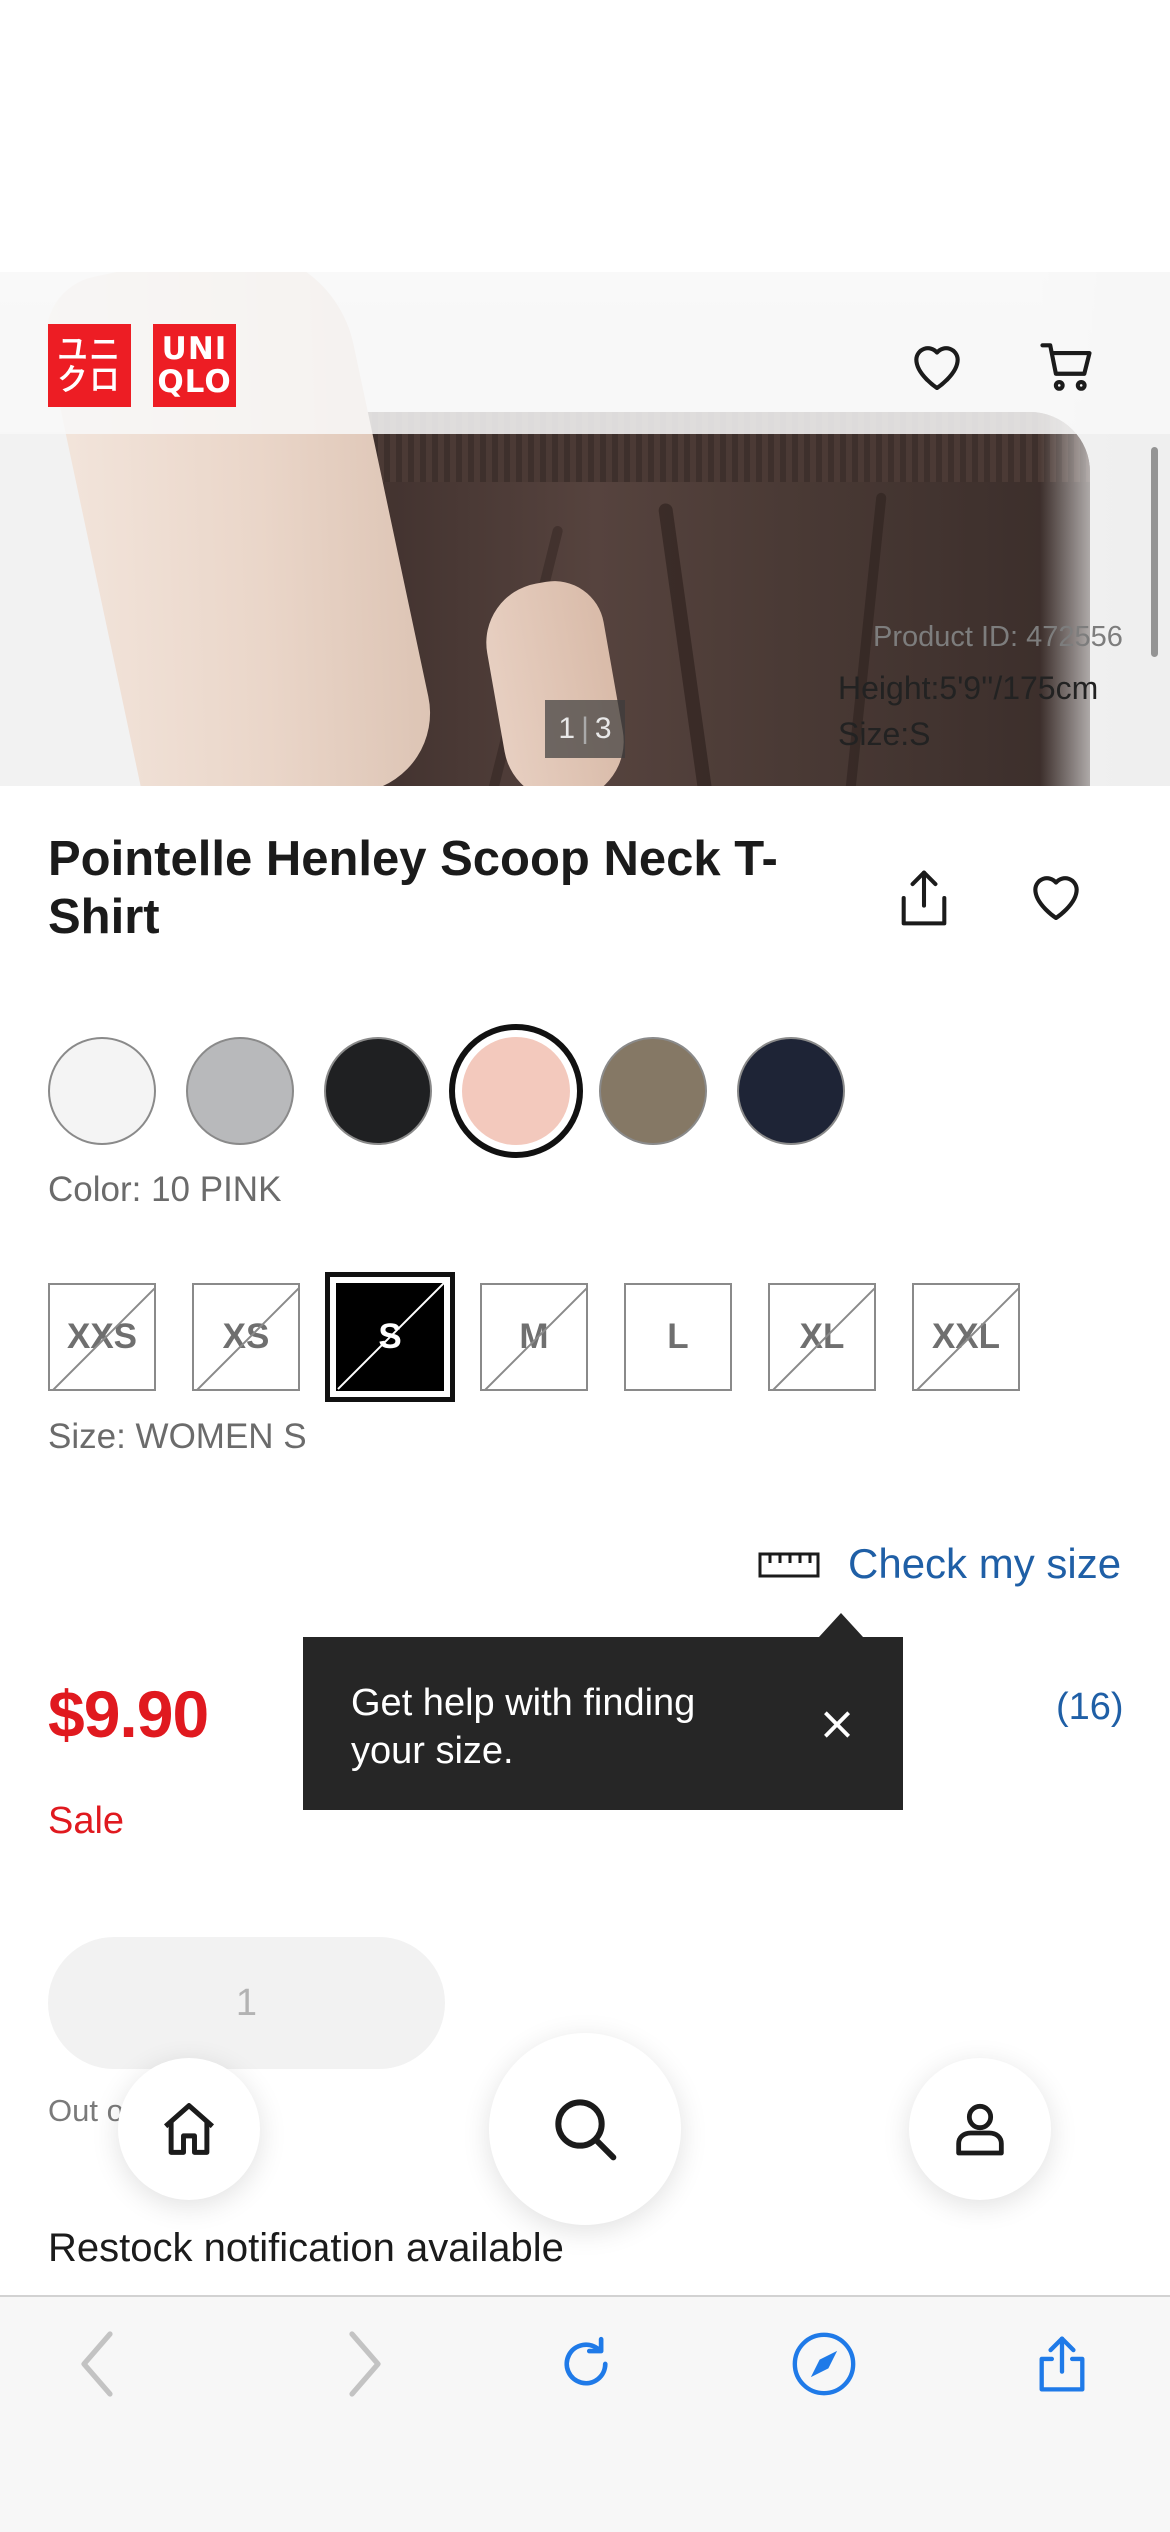  Describe the element at coordinates (246, 2003) in the screenshot. I see `quantity-selector: 1` at that location.